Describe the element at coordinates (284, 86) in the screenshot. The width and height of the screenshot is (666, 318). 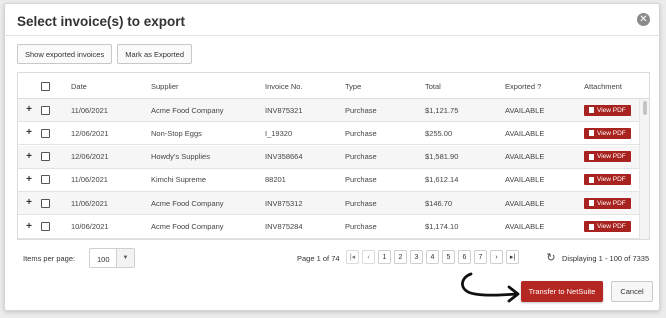
I see `column-invoice: Invoice No.` at that location.